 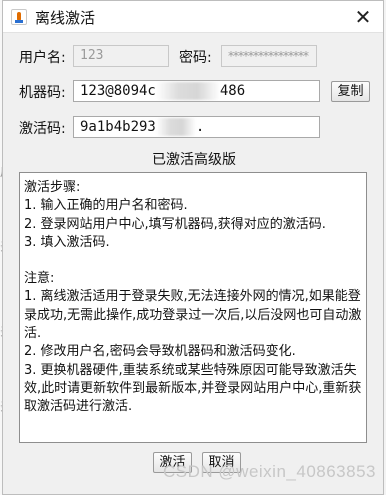 I want to click on activation-code-value-end: ., so click(x=200, y=127).